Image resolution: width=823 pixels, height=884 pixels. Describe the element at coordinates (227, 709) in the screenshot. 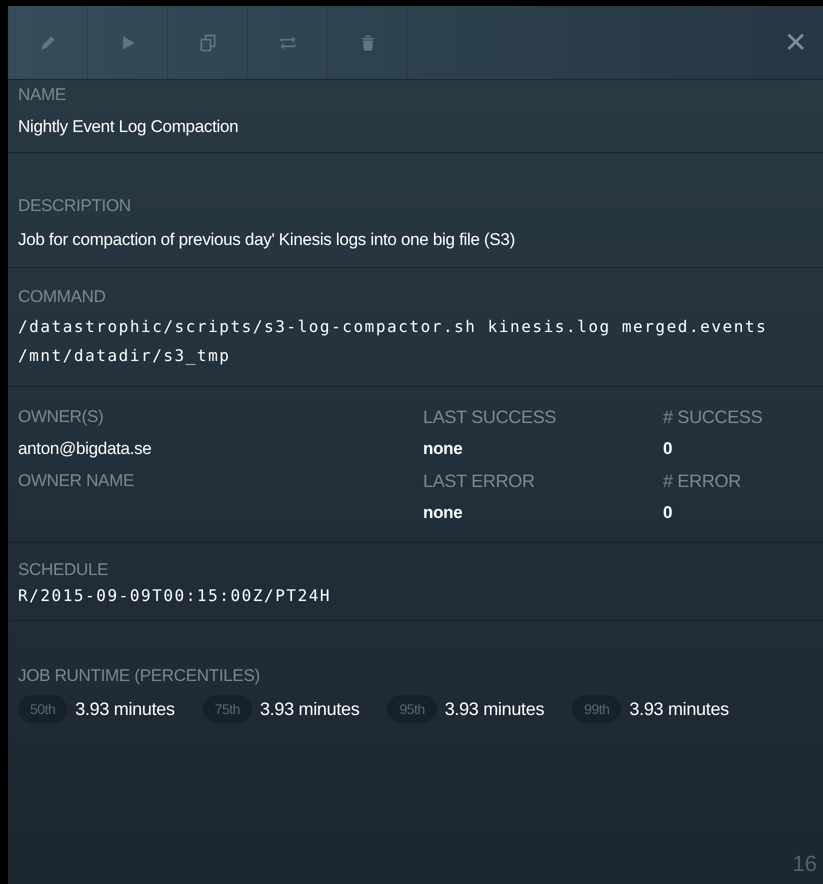

I see `percentile-badge: 75th` at that location.